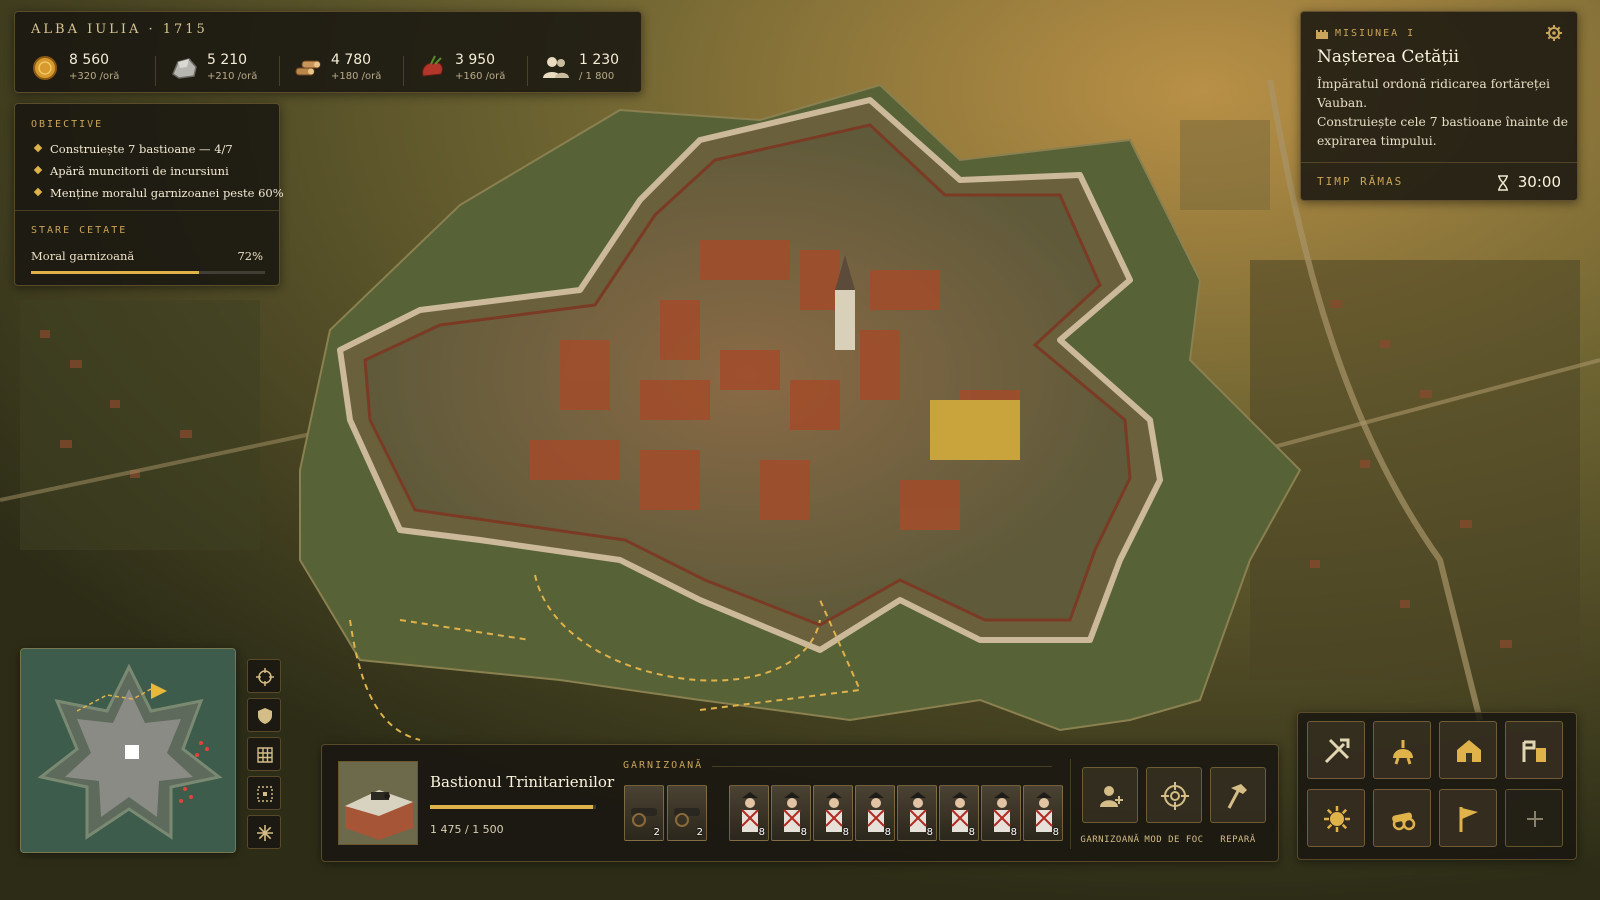 This screenshot has width=1600, height=900. Describe the element at coordinates (141, 149) in the screenshot. I see `objective-text: Construiește 7 bastioane — 4/7` at that location.